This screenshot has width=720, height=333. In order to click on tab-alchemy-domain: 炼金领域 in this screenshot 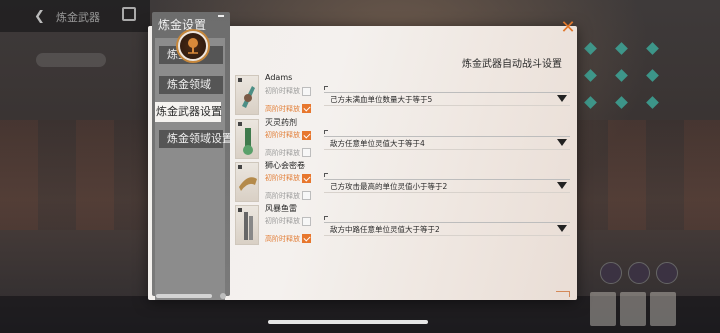, I will do `click(191, 85)`.